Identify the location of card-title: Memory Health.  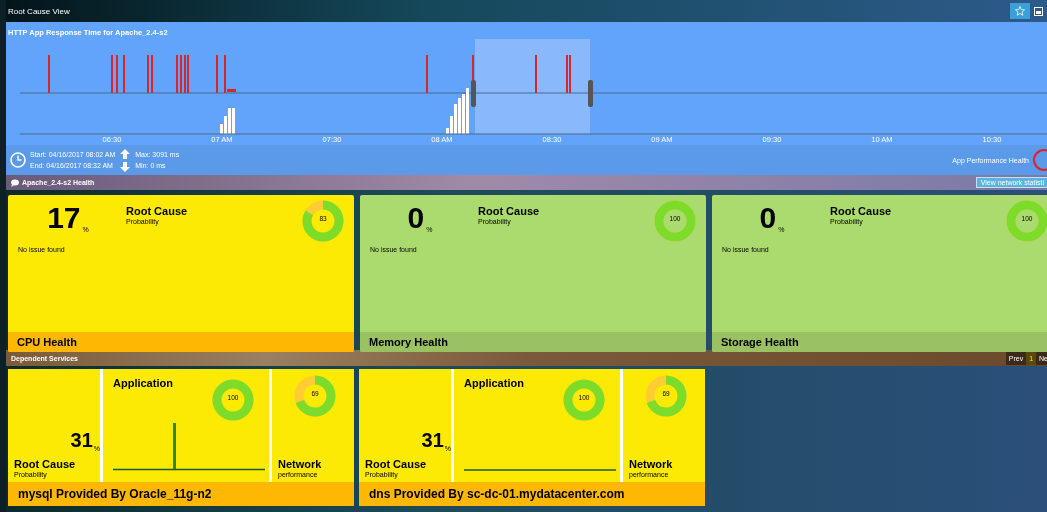
(408, 342).